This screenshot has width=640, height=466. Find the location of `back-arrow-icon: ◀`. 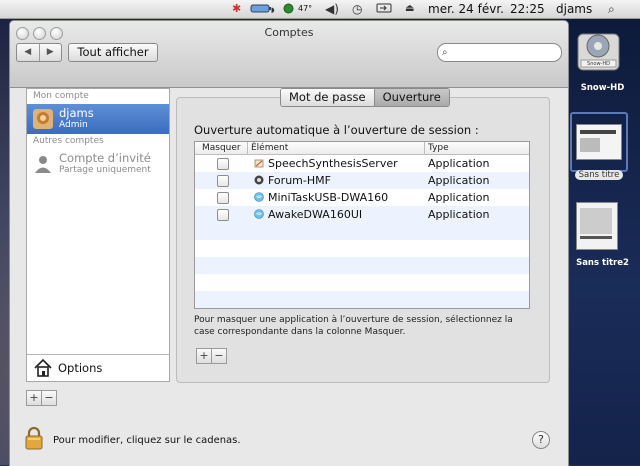

back-arrow-icon: ◀ is located at coordinates (28, 52).